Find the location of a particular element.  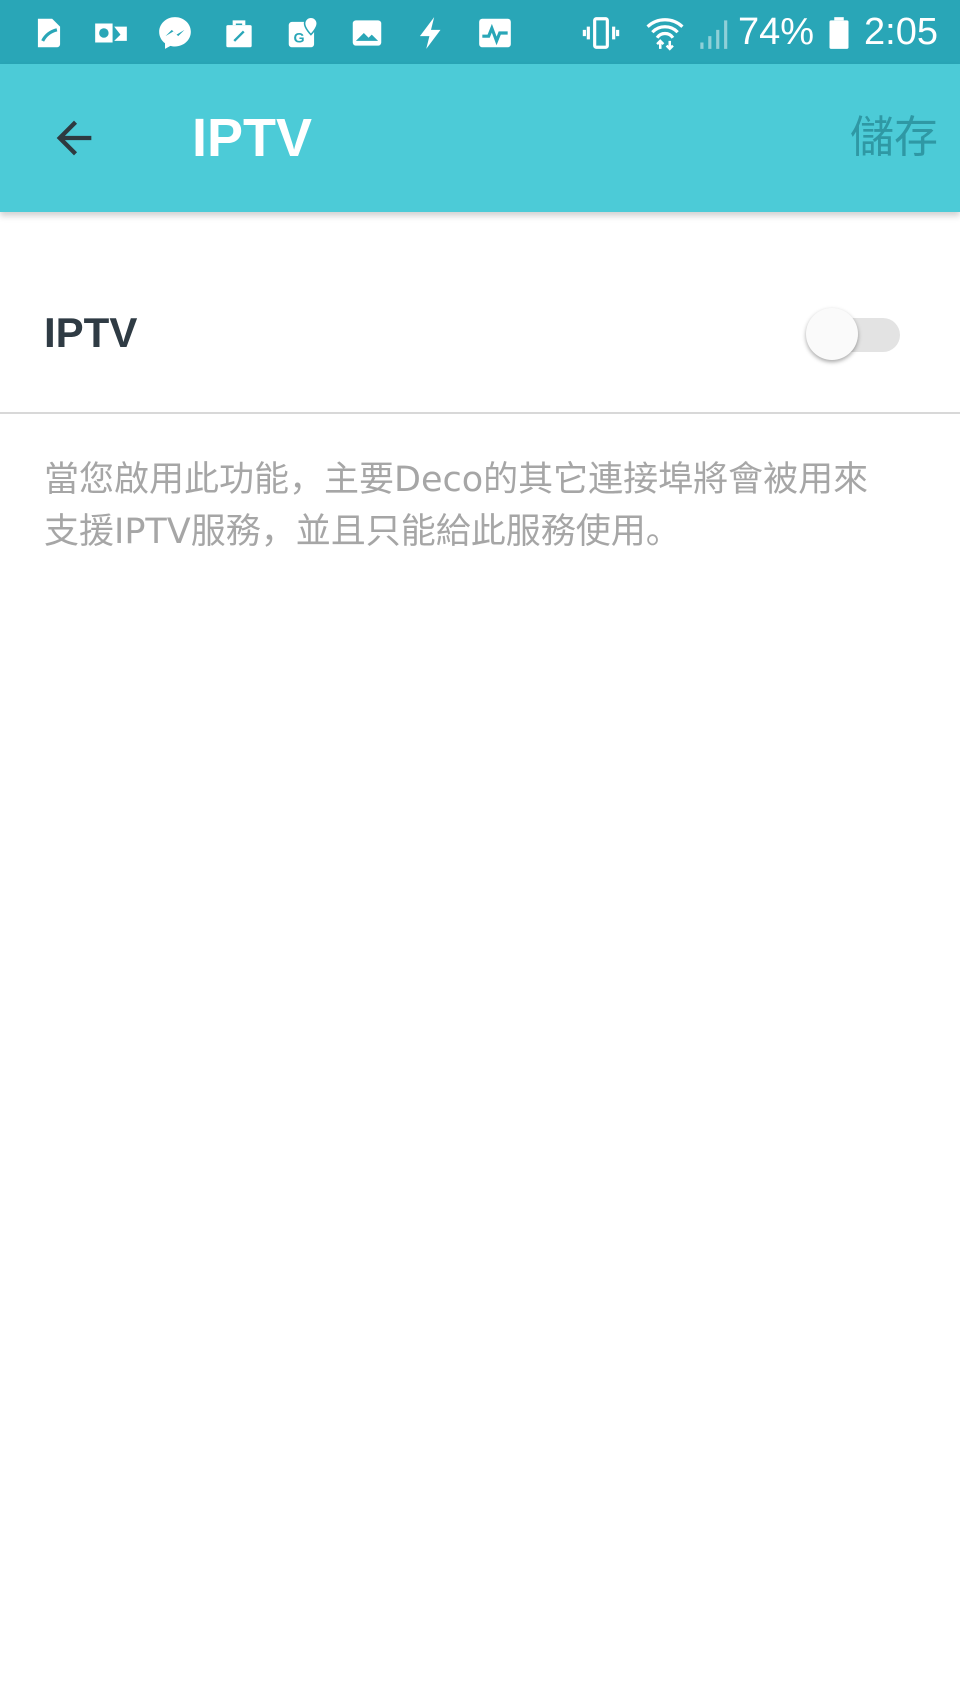

toggle-thumb is located at coordinates (832, 334).